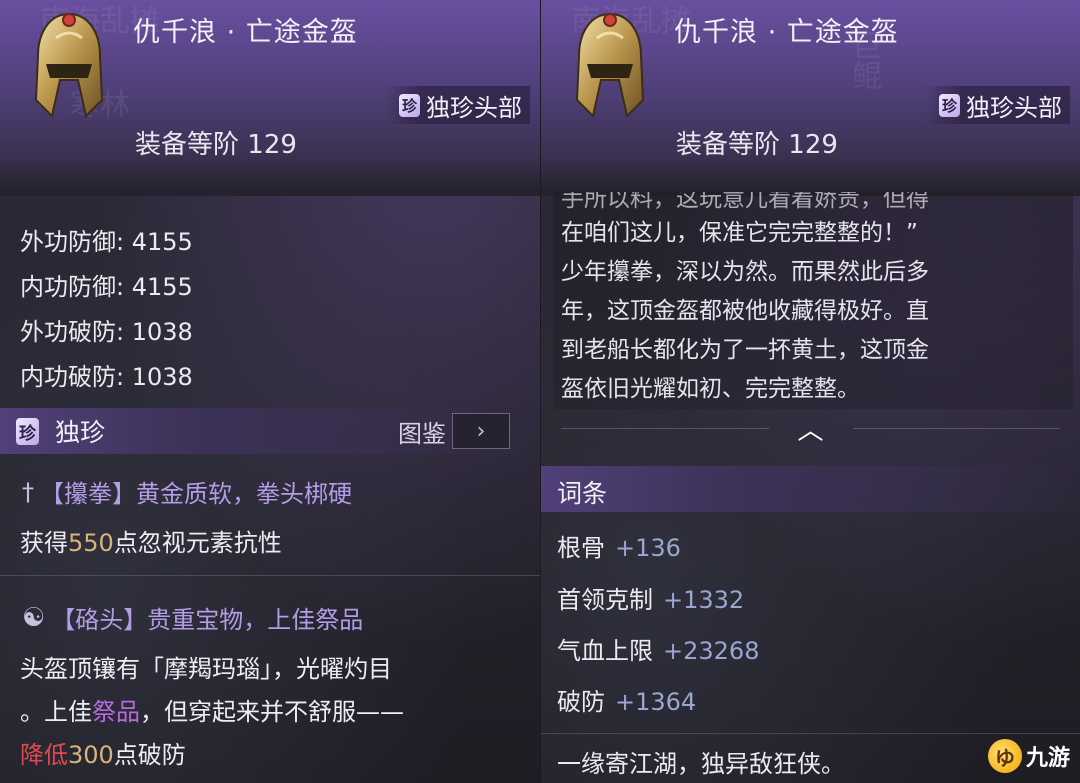  What do you see at coordinates (44, 543) in the screenshot?
I see `effect-text: 获得` at bounding box center [44, 543].